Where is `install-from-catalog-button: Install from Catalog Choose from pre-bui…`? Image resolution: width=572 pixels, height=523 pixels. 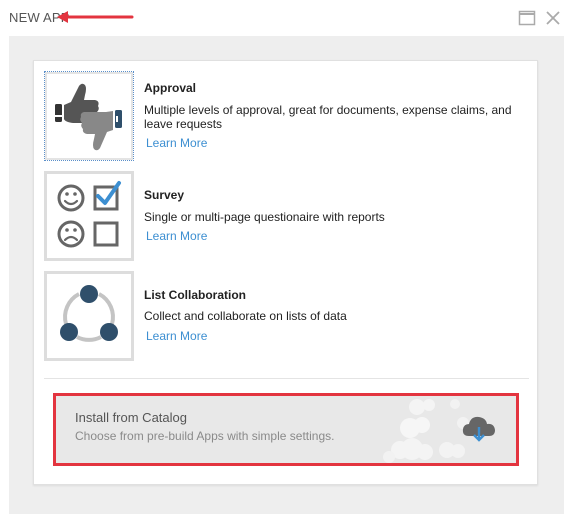 install-from-catalog-button: Install from Catalog Choose from pre-bui… is located at coordinates (286, 429).